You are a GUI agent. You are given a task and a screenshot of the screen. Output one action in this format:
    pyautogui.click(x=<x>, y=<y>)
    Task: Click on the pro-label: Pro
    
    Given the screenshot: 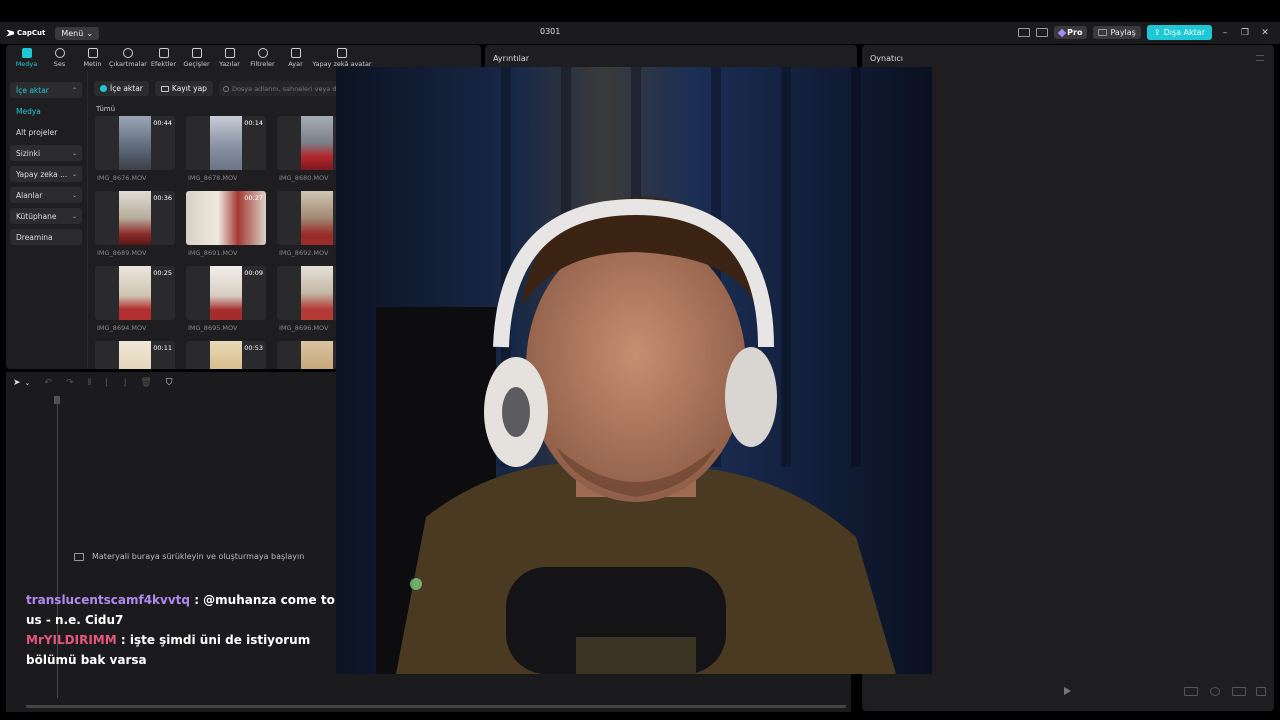 What is the action you would take?
    pyautogui.click(x=1075, y=32)
    